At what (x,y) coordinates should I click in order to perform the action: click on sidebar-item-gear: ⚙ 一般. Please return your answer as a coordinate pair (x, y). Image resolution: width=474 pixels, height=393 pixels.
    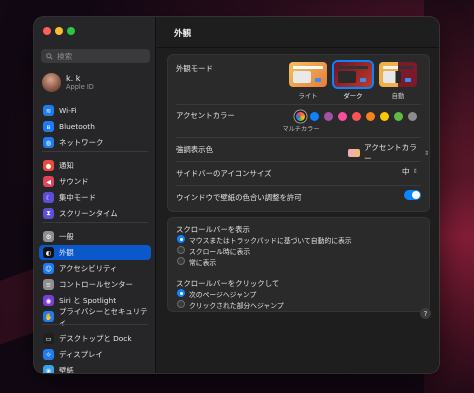
    Looking at the image, I should click on (95, 236).